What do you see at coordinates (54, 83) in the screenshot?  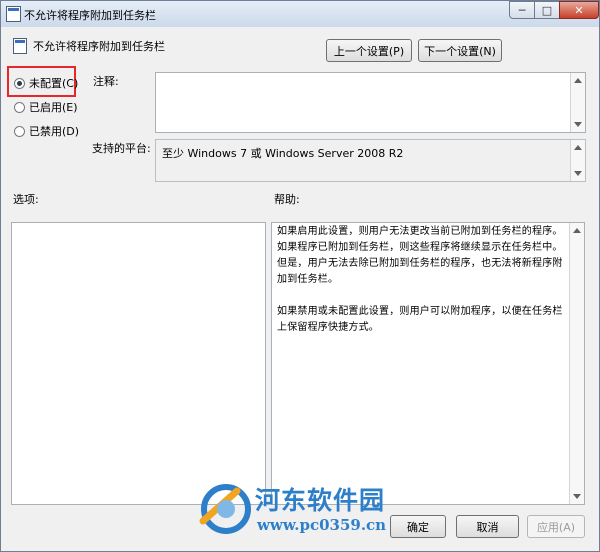 I see `radio-label: 未配置(C)` at bounding box center [54, 83].